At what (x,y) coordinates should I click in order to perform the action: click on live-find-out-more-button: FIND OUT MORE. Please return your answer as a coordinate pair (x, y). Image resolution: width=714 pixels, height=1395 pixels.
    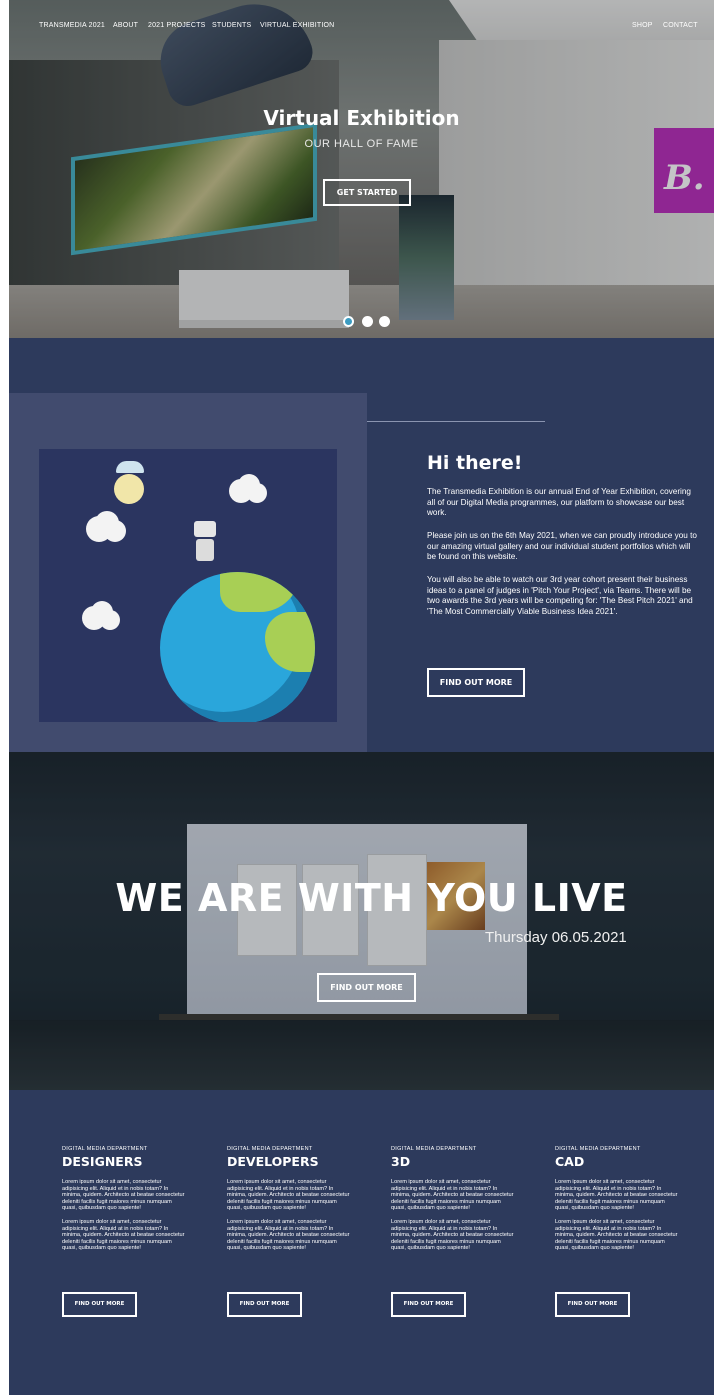
    Looking at the image, I should click on (366, 987).